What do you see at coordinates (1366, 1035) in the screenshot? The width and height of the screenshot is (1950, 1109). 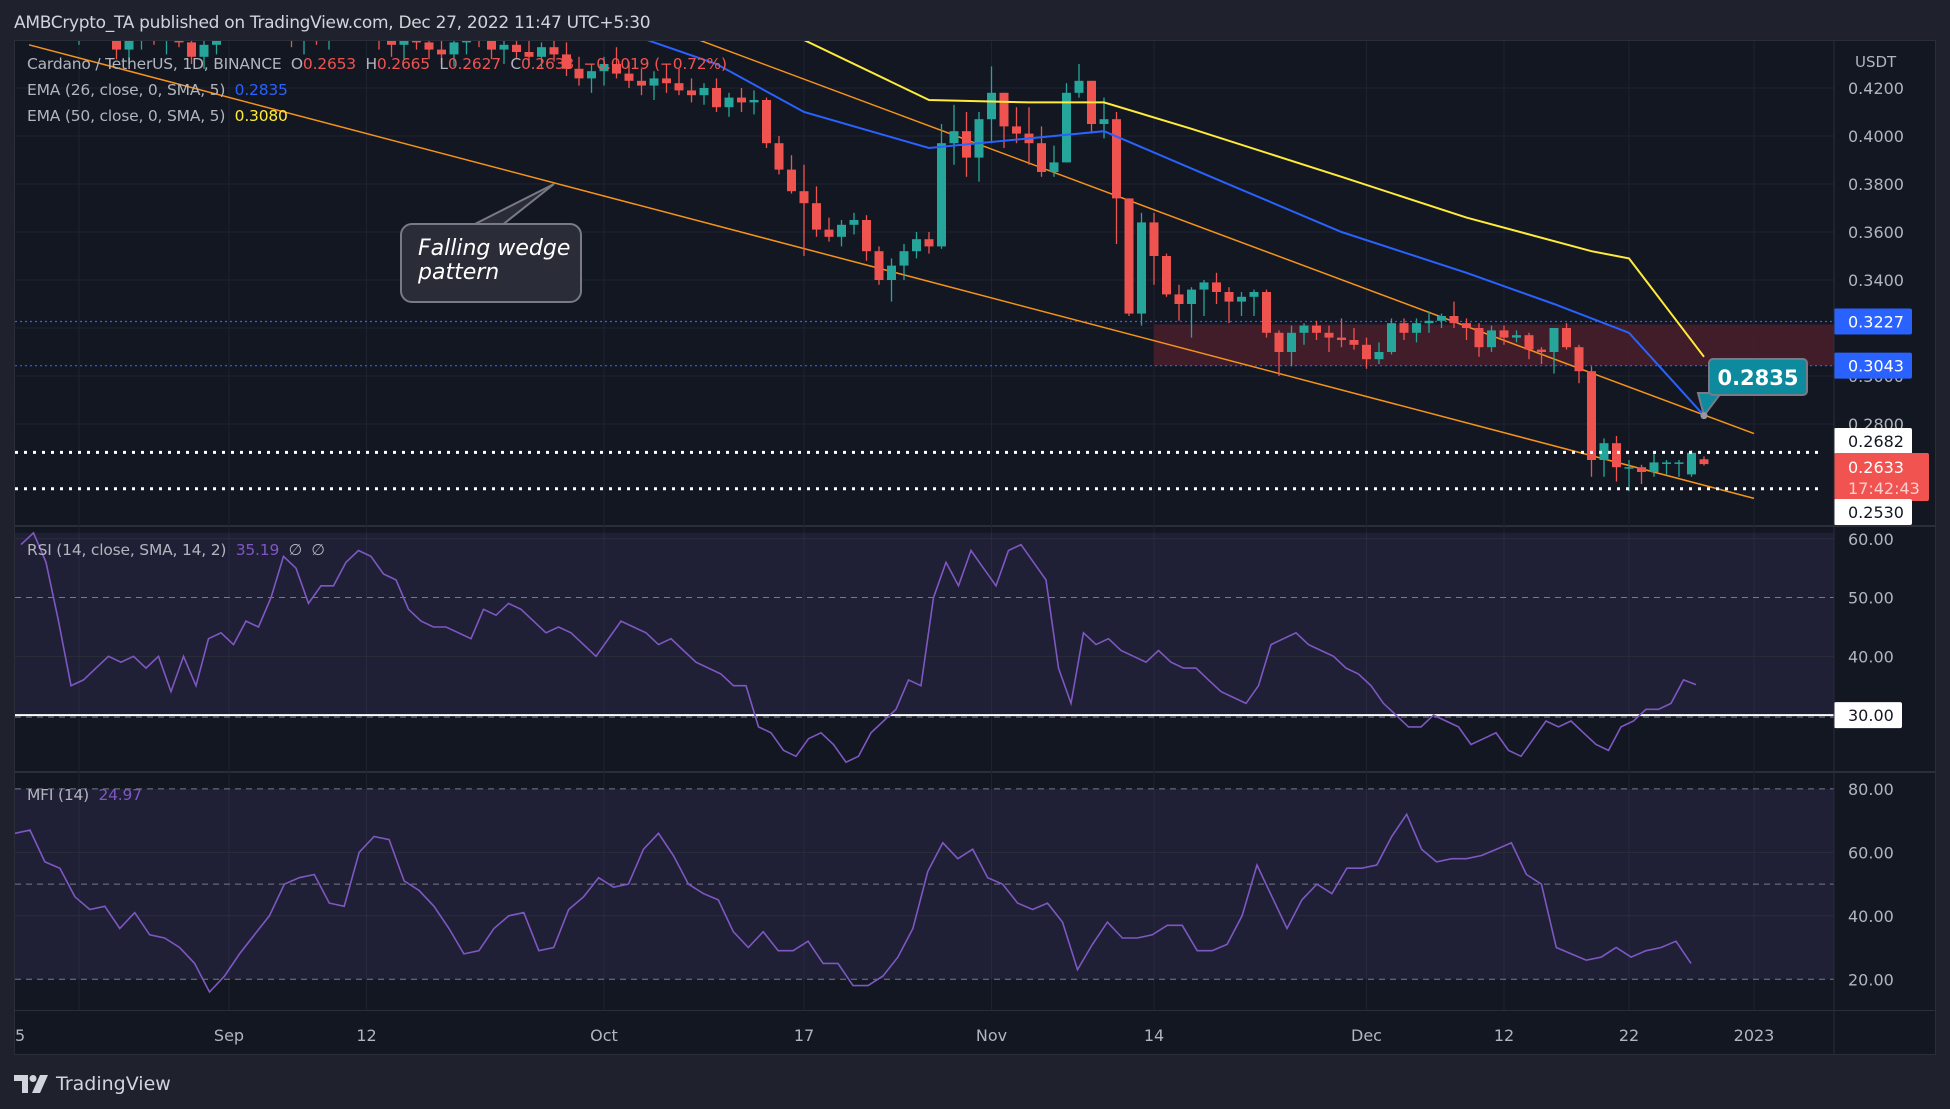 I see `time-tick-label: Dec` at bounding box center [1366, 1035].